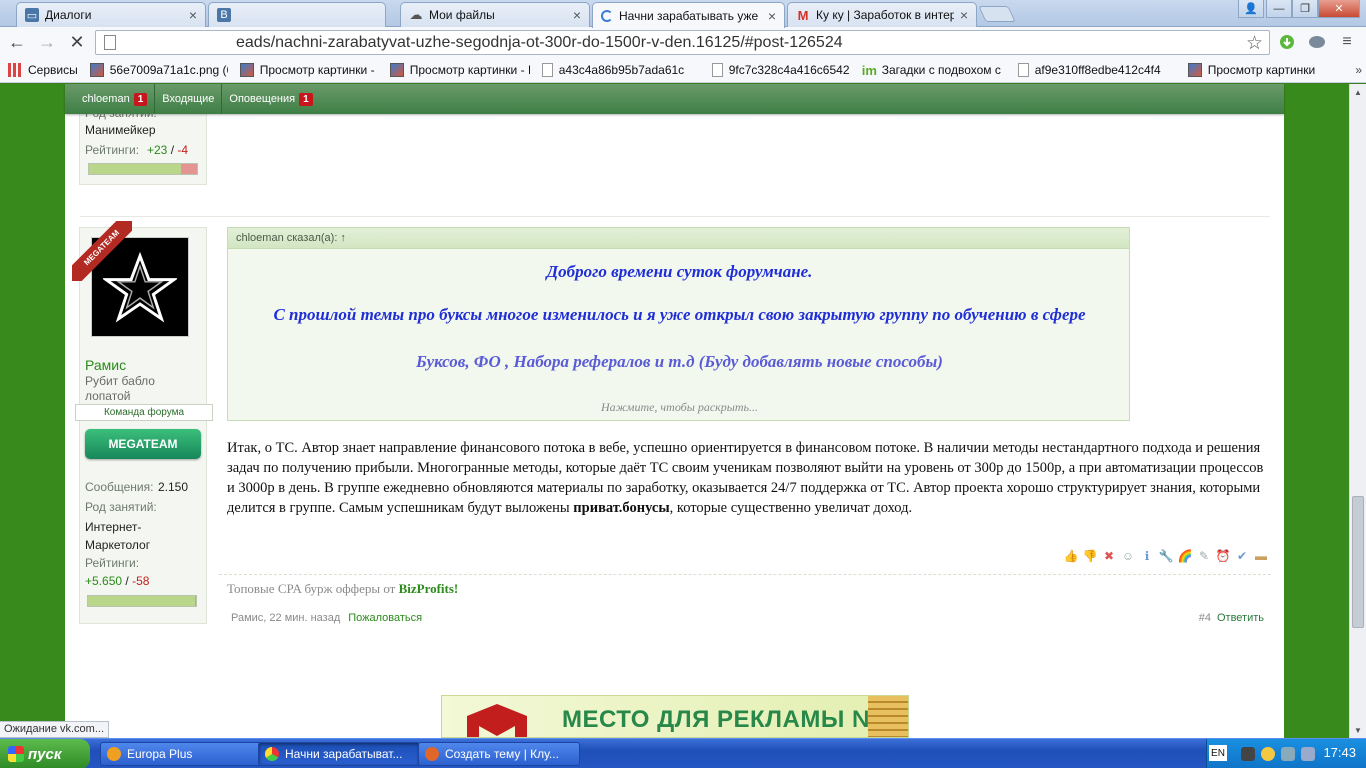 The image size is (1366, 768). I want to click on system-tray: 17:43, so click(1286, 753).